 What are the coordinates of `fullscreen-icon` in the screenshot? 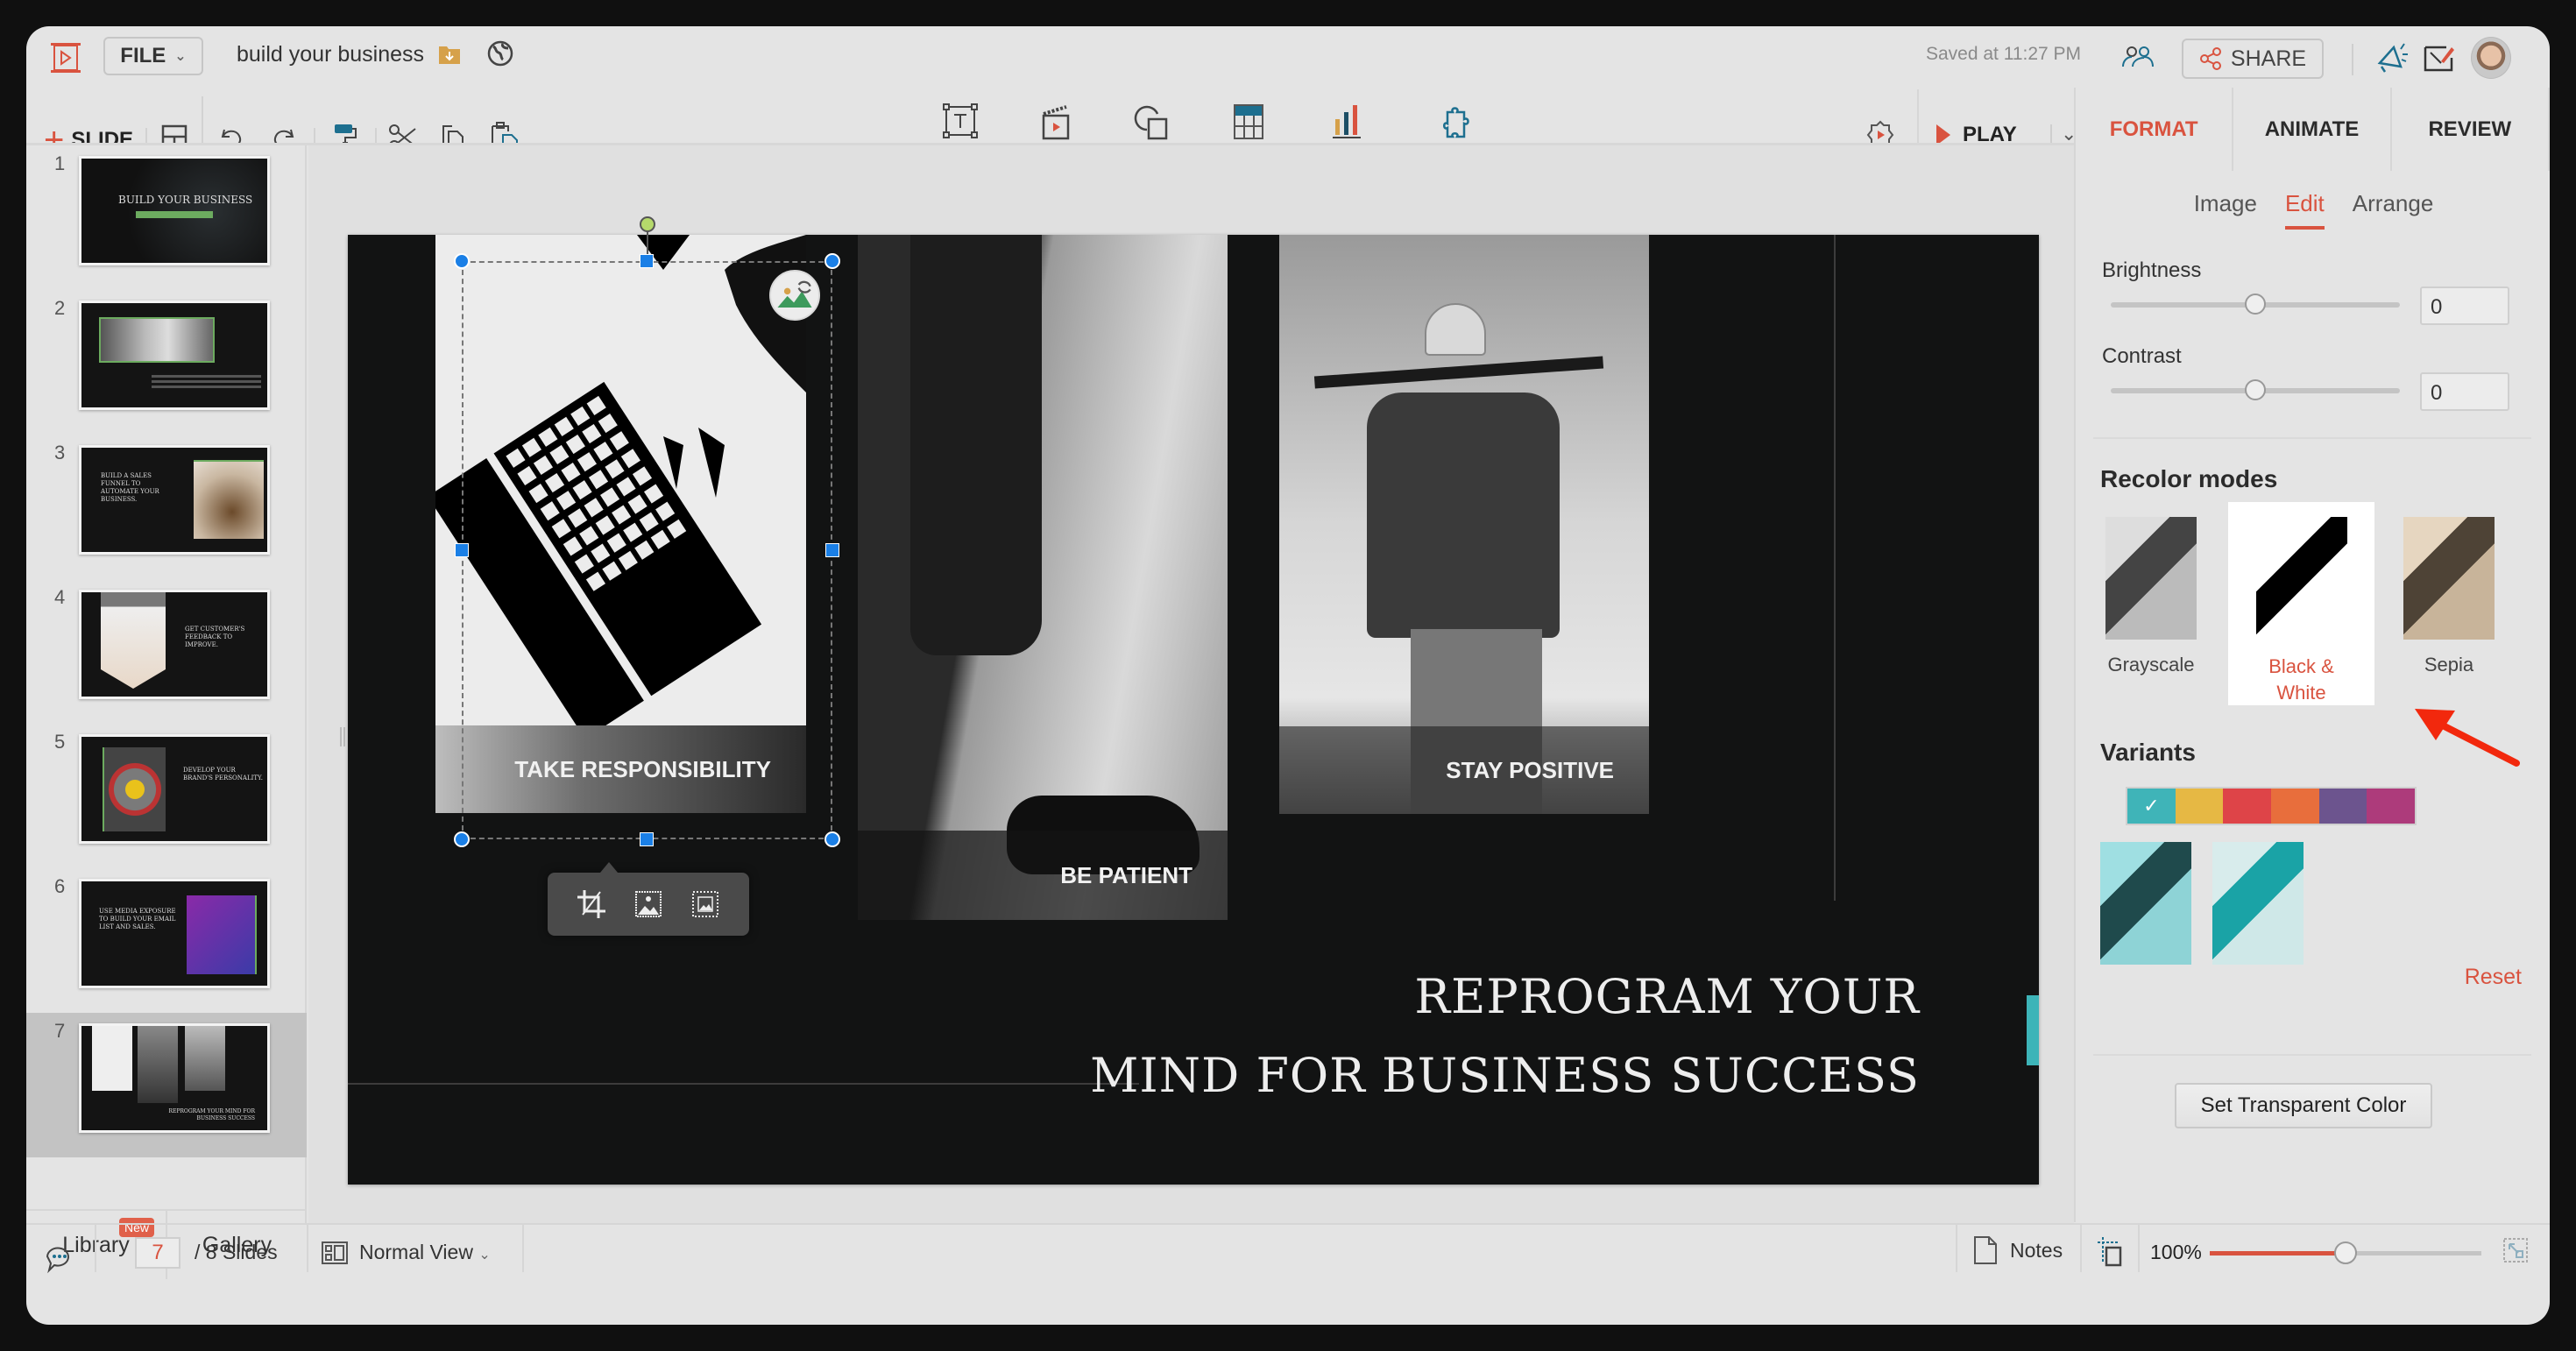 It's located at (2515, 1250).